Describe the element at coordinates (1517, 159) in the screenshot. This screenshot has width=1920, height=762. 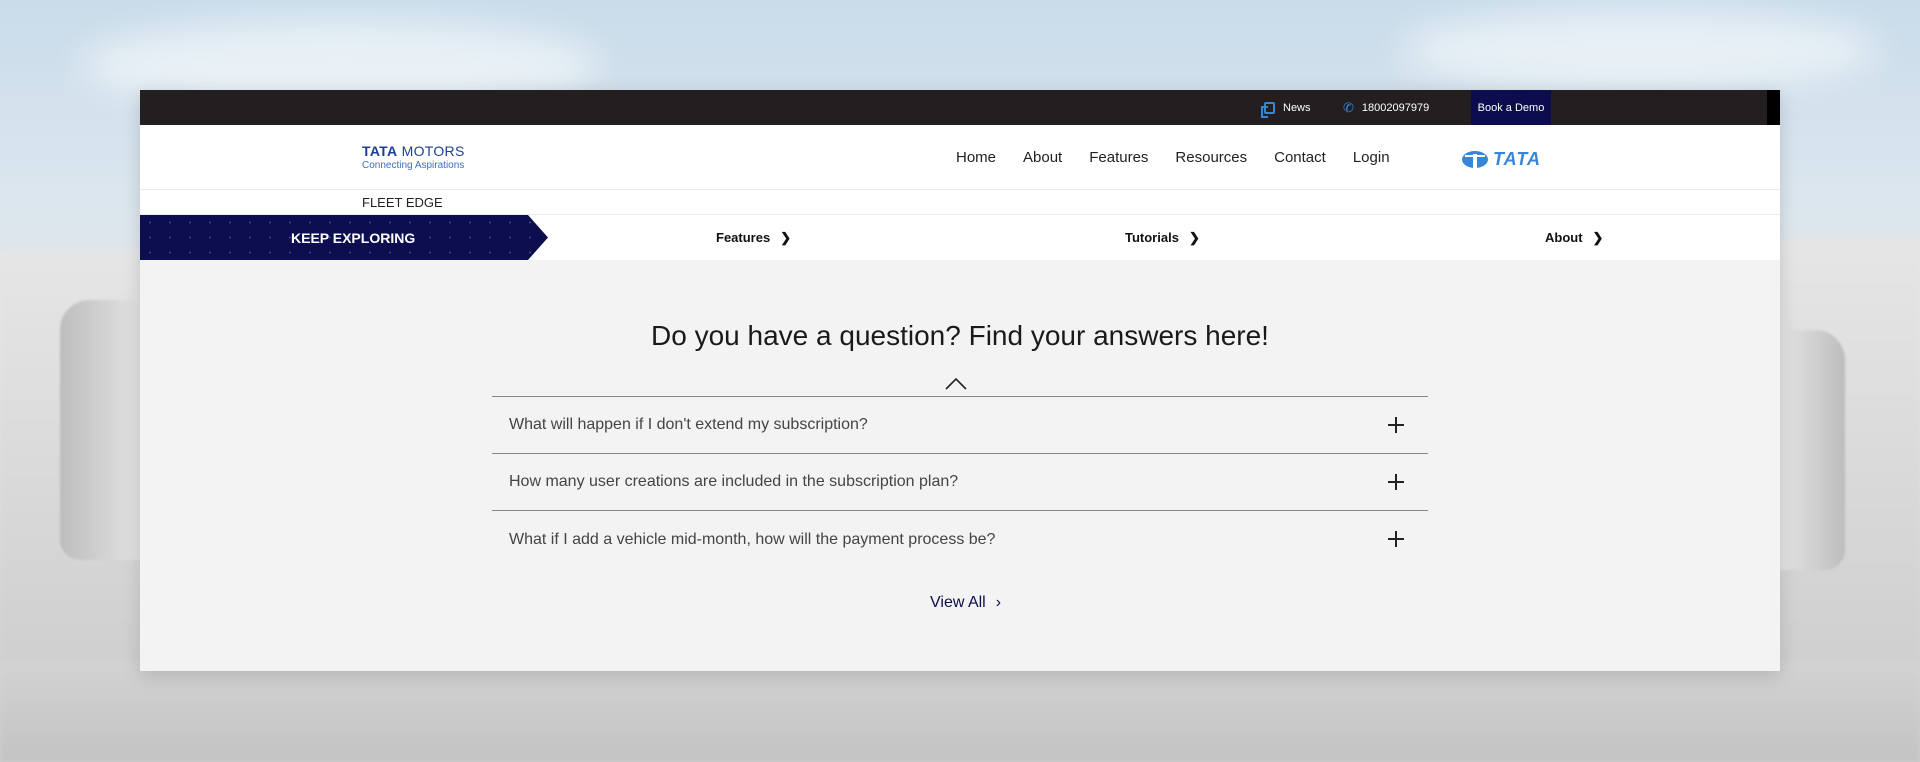
I see `tata-wordmark: TATA` at that location.